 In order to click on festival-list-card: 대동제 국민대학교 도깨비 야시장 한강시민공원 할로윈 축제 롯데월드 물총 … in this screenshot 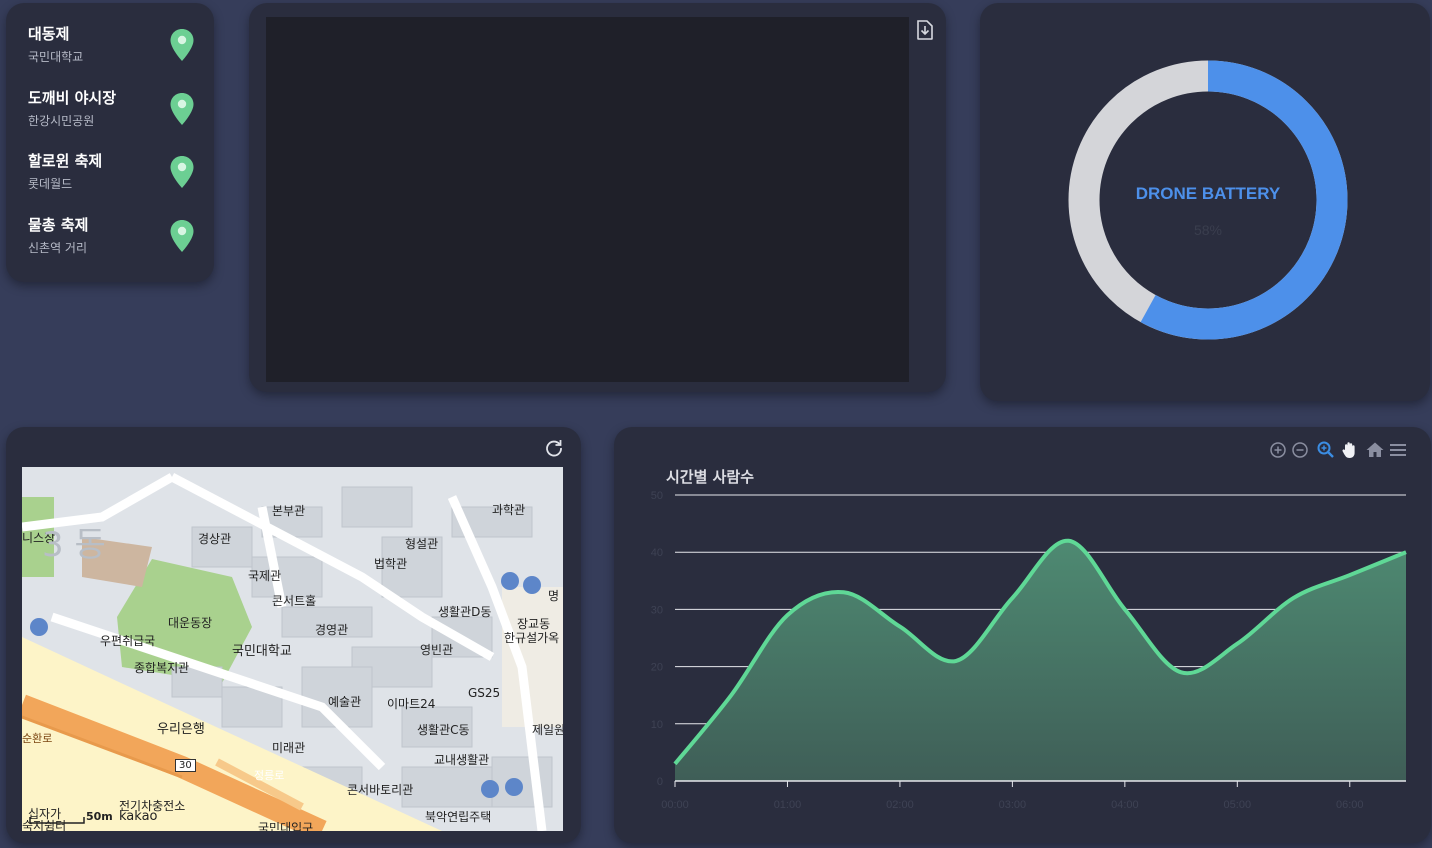, I will do `click(110, 142)`.